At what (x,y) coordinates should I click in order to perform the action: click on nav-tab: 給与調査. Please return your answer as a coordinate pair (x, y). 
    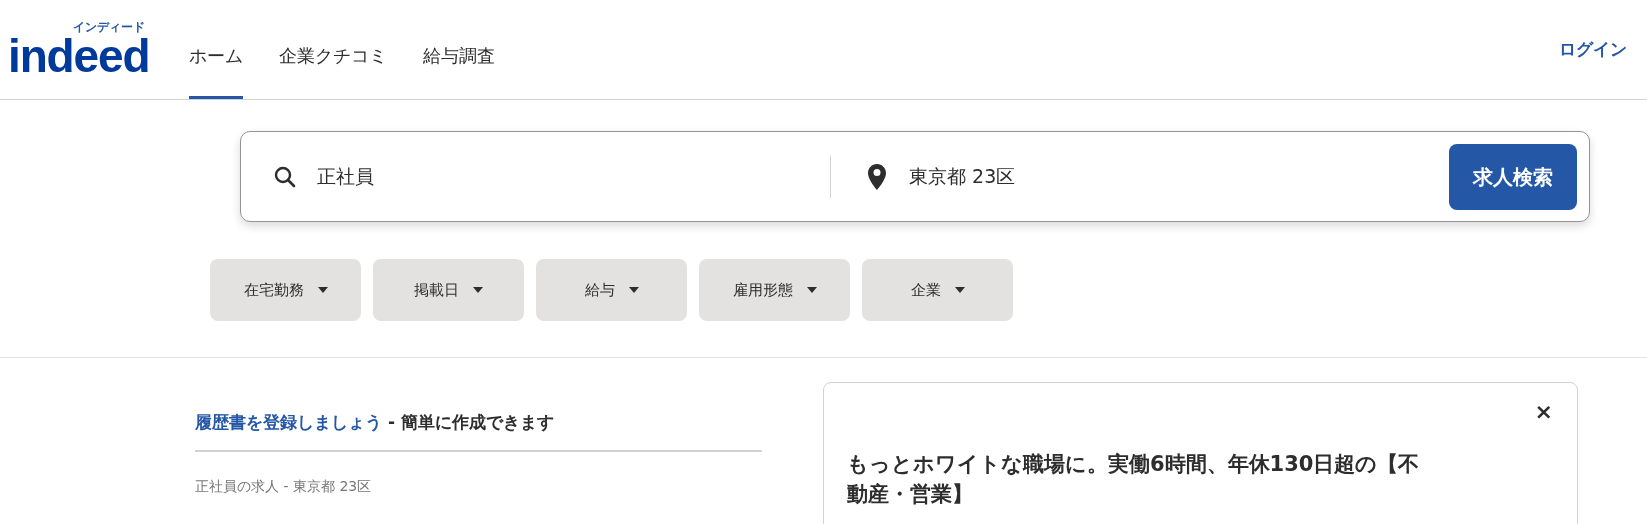
    Looking at the image, I should click on (459, 49).